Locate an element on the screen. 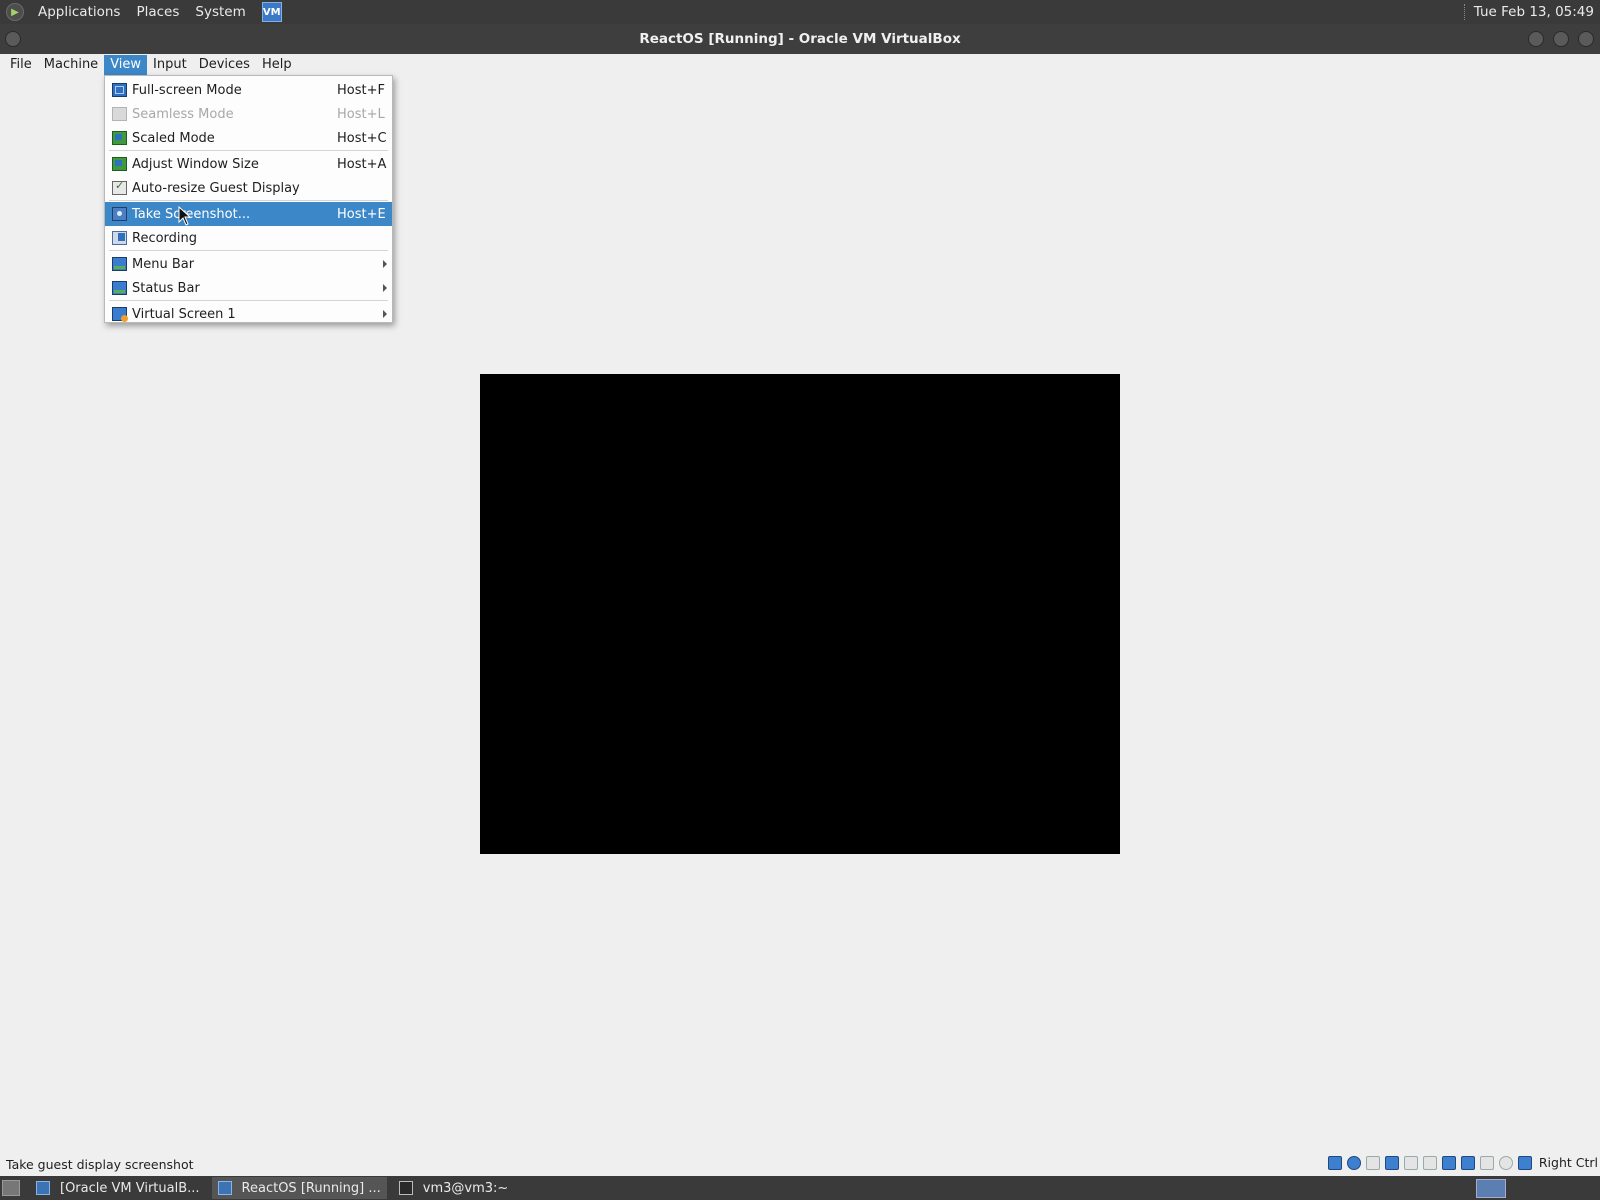 The width and height of the screenshot is (1600, 1200). status-bar: Take guest display screenshot Right Ctrl is located at coordinates (800, 1164).